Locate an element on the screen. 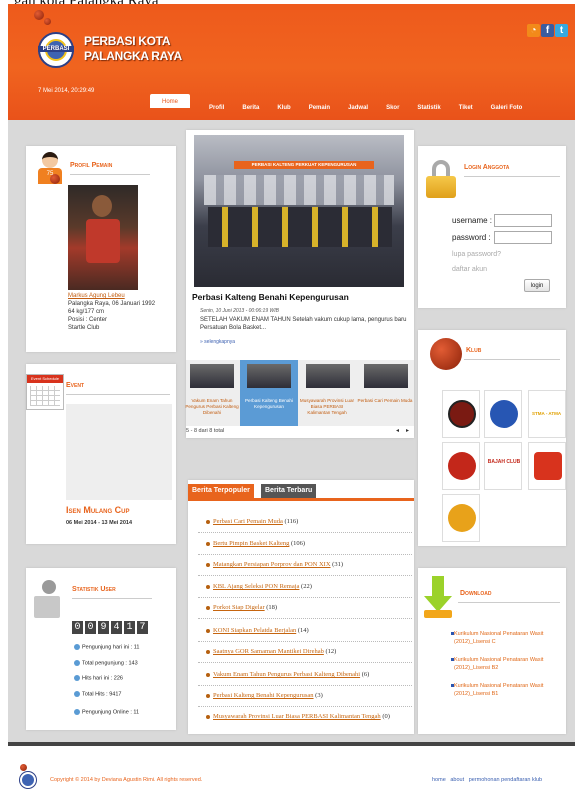  username-input is located at coordinates (523, 220).